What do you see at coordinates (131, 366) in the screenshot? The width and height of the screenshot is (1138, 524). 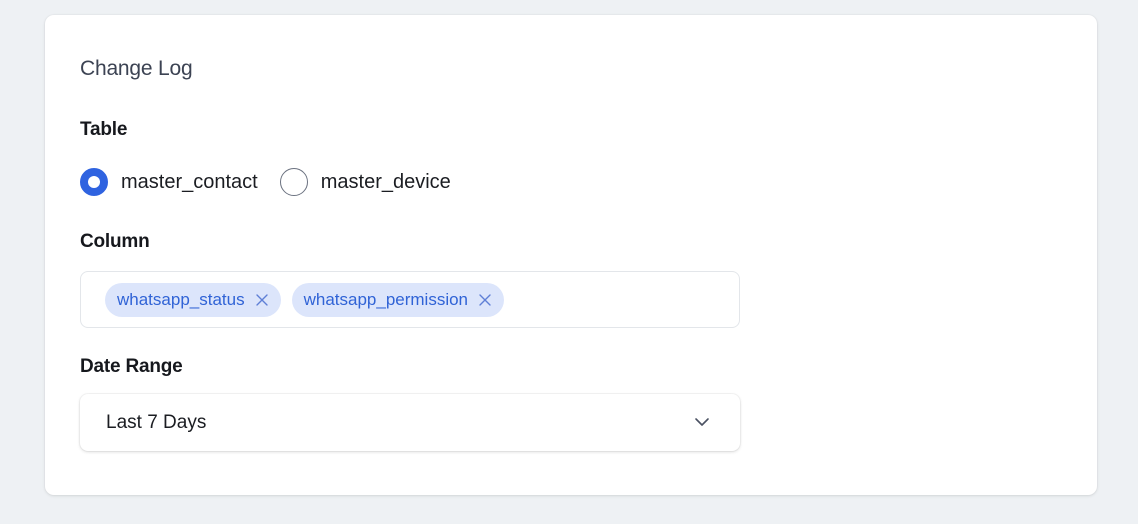 I see `date-range-label: Date Range` at bounding box center [131, 366].